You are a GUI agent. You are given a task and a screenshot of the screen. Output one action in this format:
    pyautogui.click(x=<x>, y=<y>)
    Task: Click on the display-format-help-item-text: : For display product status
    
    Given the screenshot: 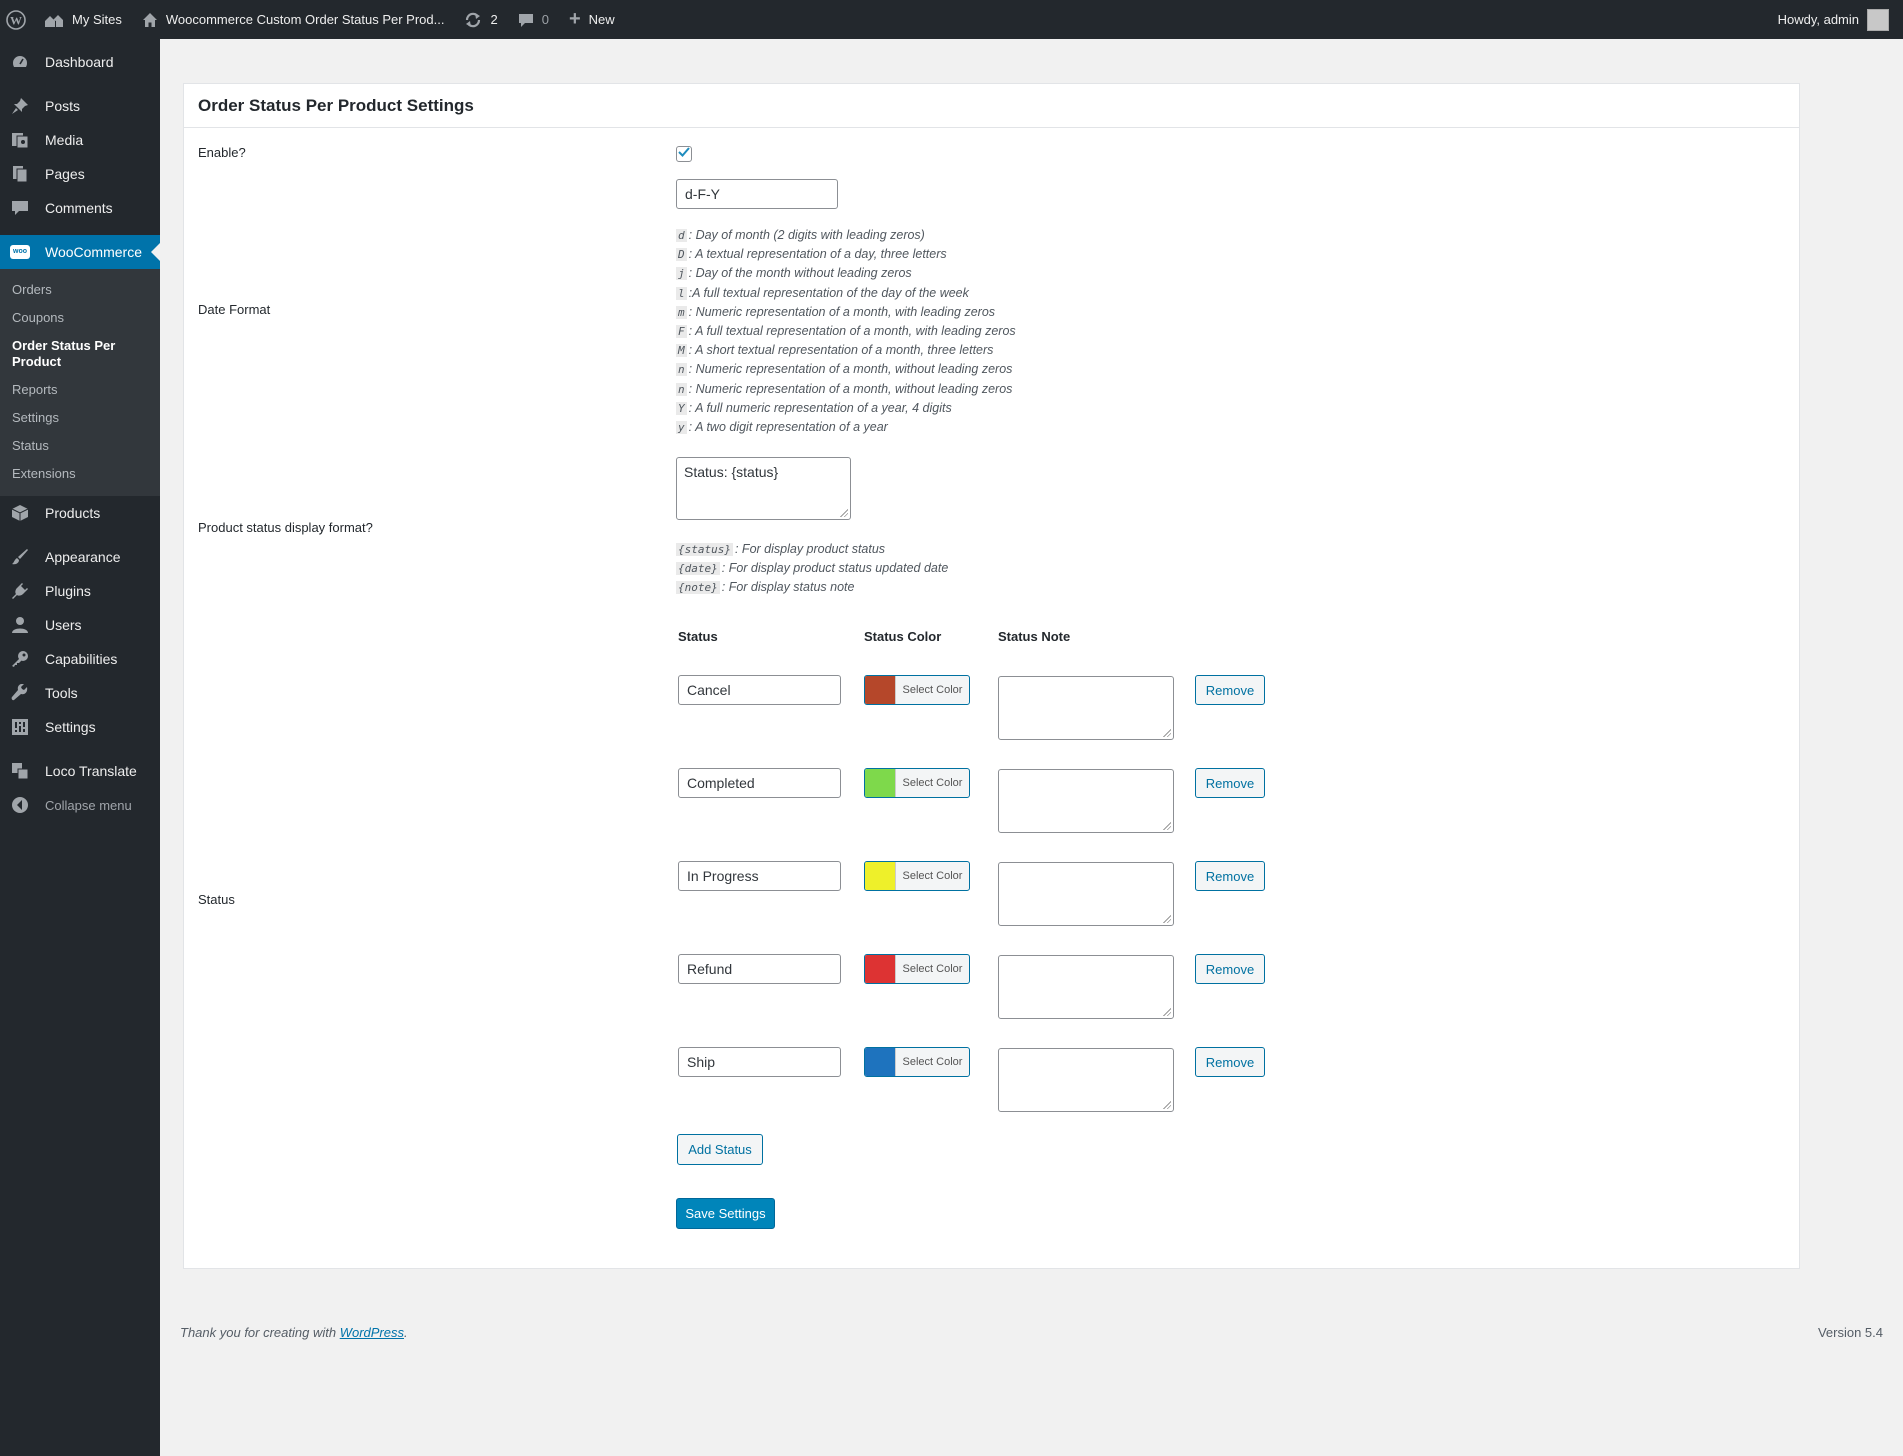 What is the action you would take?
    pyautogui.click(x=810, y=549)
    